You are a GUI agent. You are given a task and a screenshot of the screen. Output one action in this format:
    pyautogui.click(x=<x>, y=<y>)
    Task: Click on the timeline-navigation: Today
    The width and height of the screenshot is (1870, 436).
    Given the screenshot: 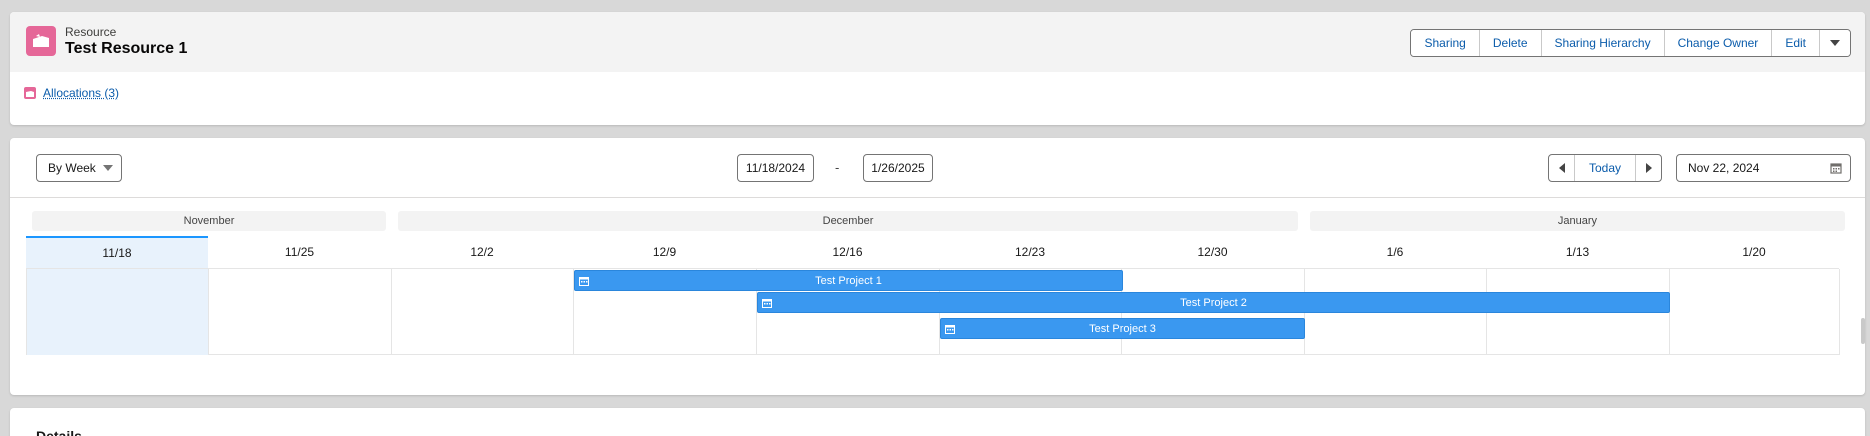 What is the action you would take?
    pyautogui.click(x=1605, y=168)
    